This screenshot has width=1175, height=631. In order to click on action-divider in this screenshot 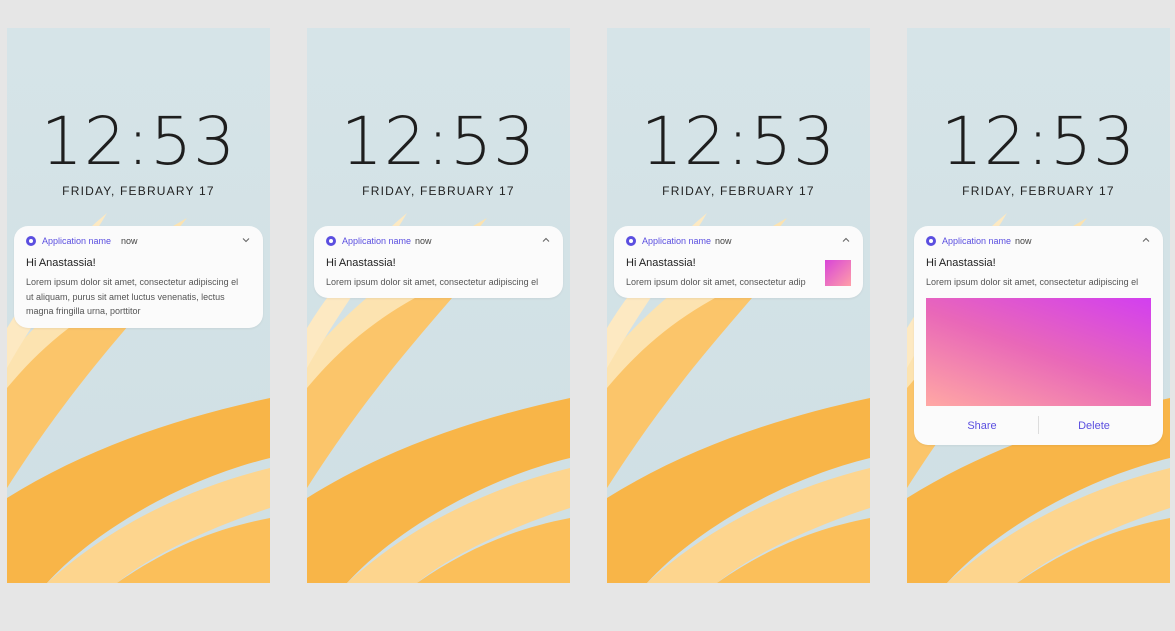, I will do `click(1038, 425)`.